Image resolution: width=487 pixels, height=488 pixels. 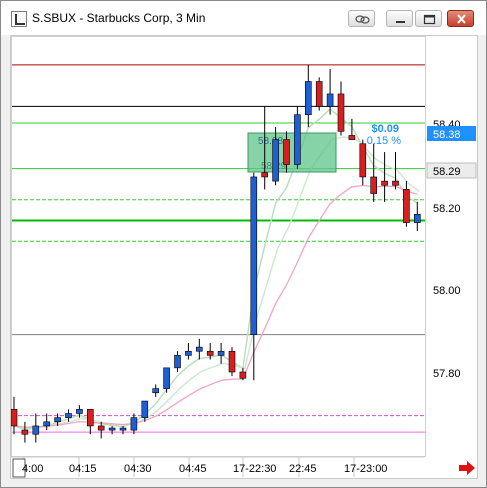 I want to click on link-button, so click(x=361, y=18).